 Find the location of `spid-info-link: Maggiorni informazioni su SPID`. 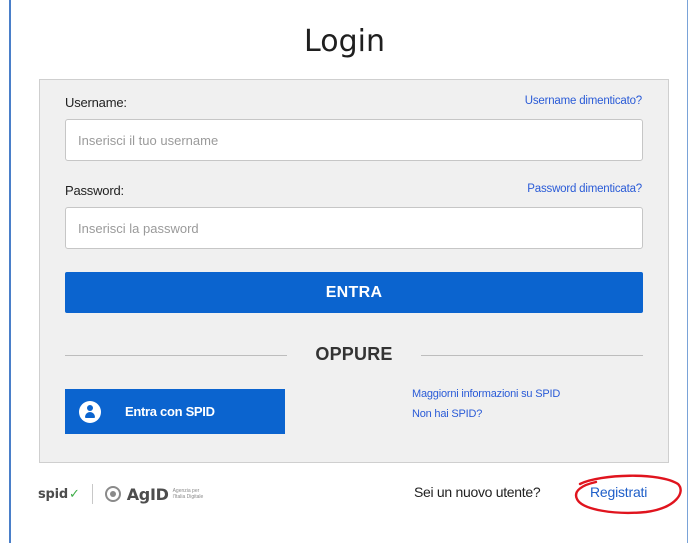

spid-info-link: Maggiorni informazioni su SPID is located at coordinates (486, 394).